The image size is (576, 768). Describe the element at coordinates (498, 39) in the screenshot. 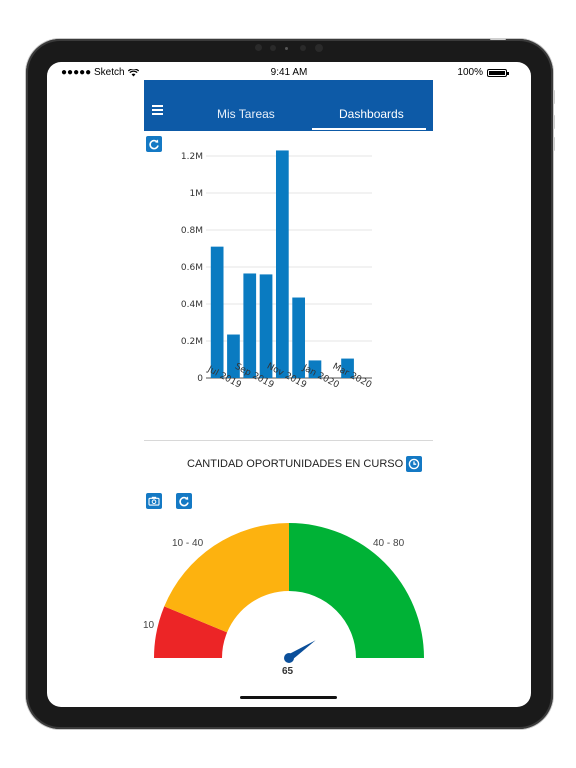

I see `power-button` at that location.